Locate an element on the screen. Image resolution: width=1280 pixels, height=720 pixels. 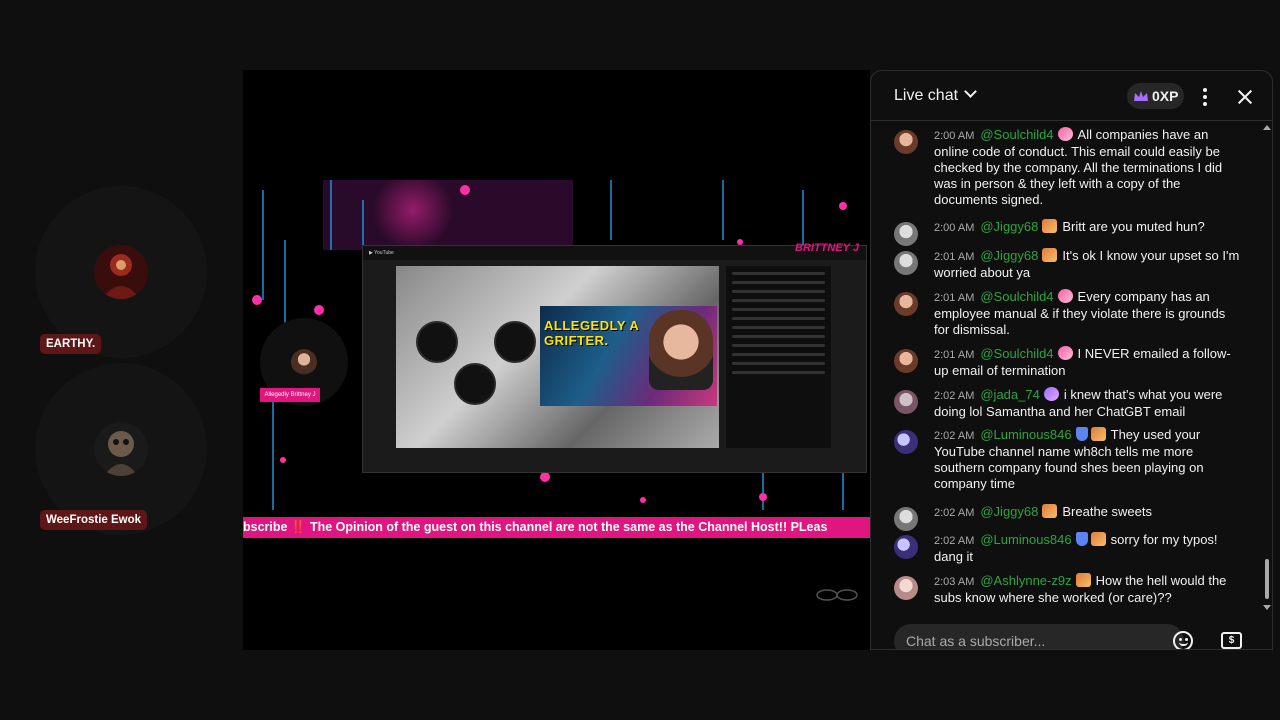
chat-mode-dropdown: Live chat is located at coordinates (935, 95).